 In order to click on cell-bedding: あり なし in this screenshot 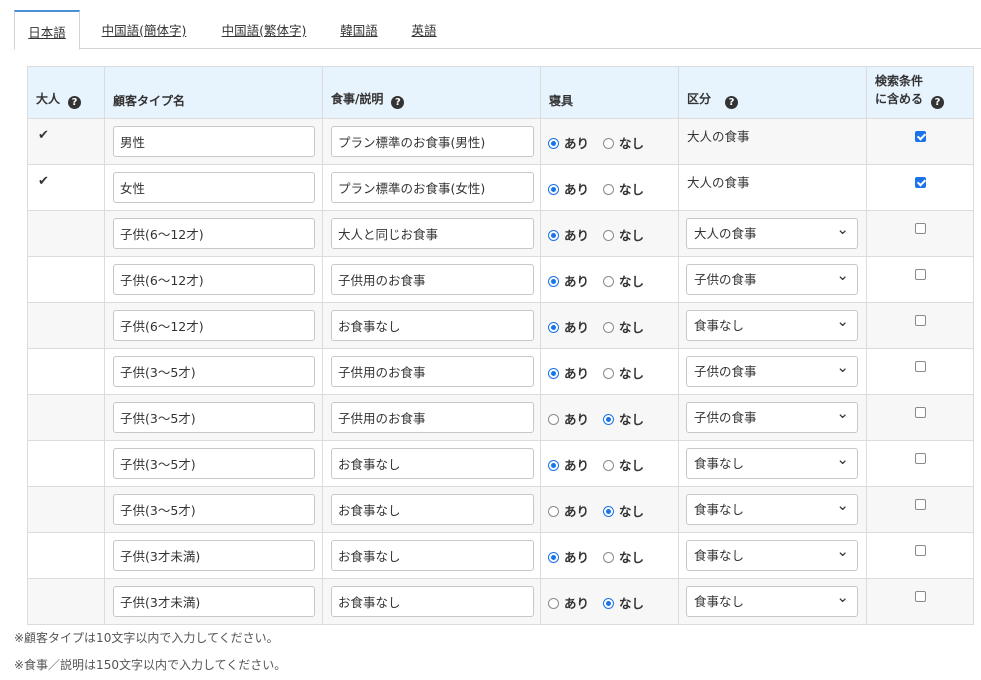, I will do `click(609, 233)`.